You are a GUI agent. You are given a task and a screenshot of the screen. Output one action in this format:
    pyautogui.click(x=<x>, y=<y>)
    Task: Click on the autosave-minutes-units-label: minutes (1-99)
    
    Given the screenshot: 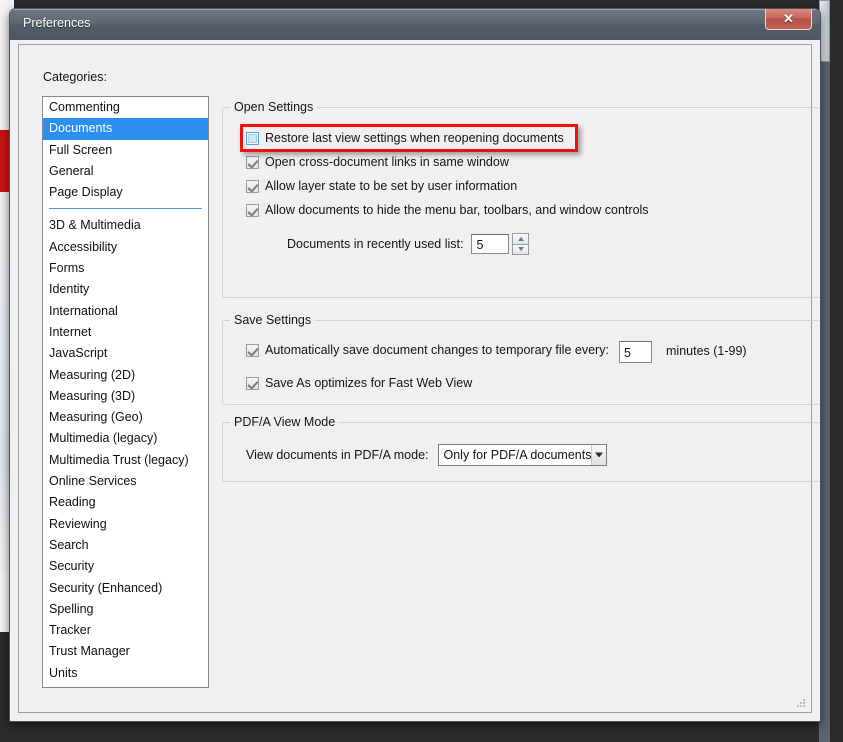 What is the action you would take?
    pyautogui.click(x=706, y=351)
    